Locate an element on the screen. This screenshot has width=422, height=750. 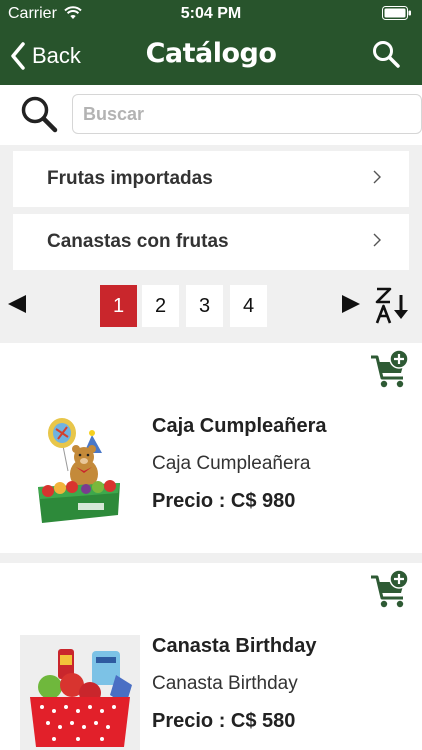
clock: 5:04 PM is located at coordinates (211, 13).